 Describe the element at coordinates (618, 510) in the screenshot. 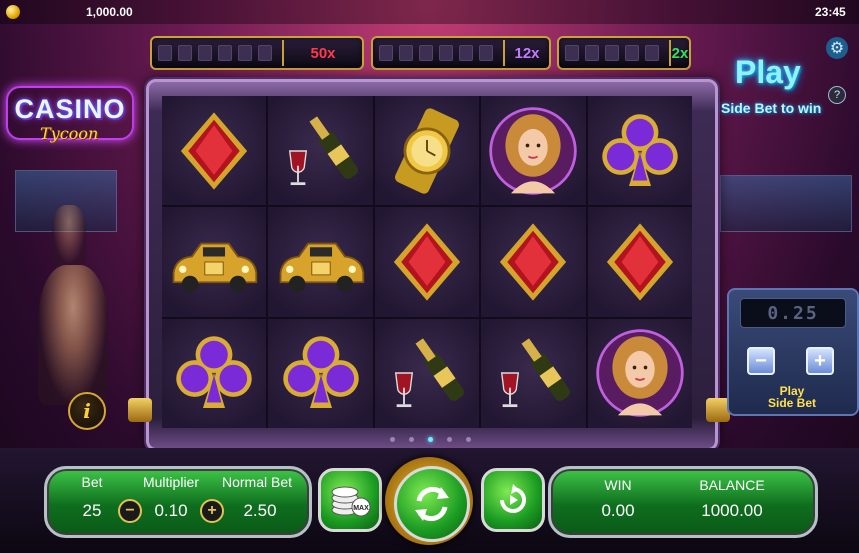

I see `win-value: 0.00` at that location.